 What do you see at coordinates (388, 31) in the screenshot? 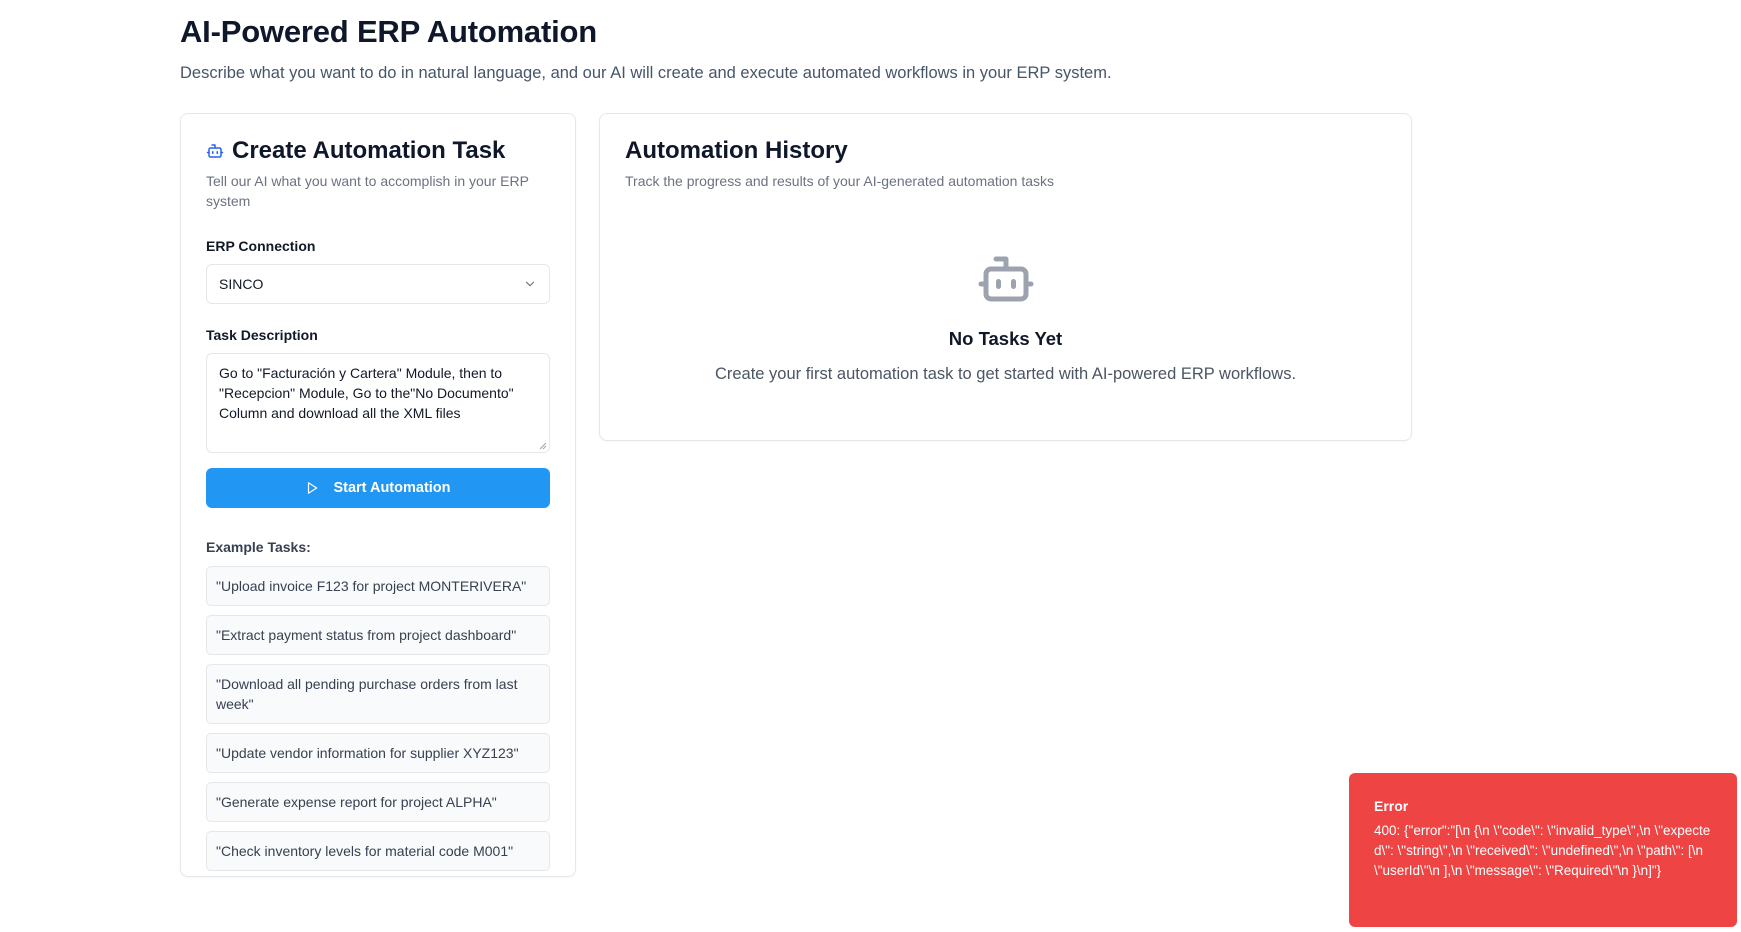
I see `page-title: AI-Powered ERP Automation` at bounding box center [388, 31].